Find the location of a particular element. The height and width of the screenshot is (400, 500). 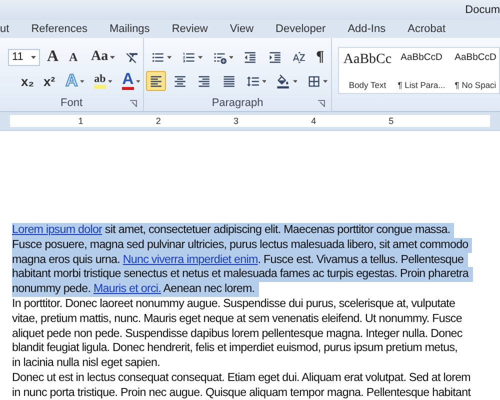

decrease-indent-icon is located at coordinates (250, 57).